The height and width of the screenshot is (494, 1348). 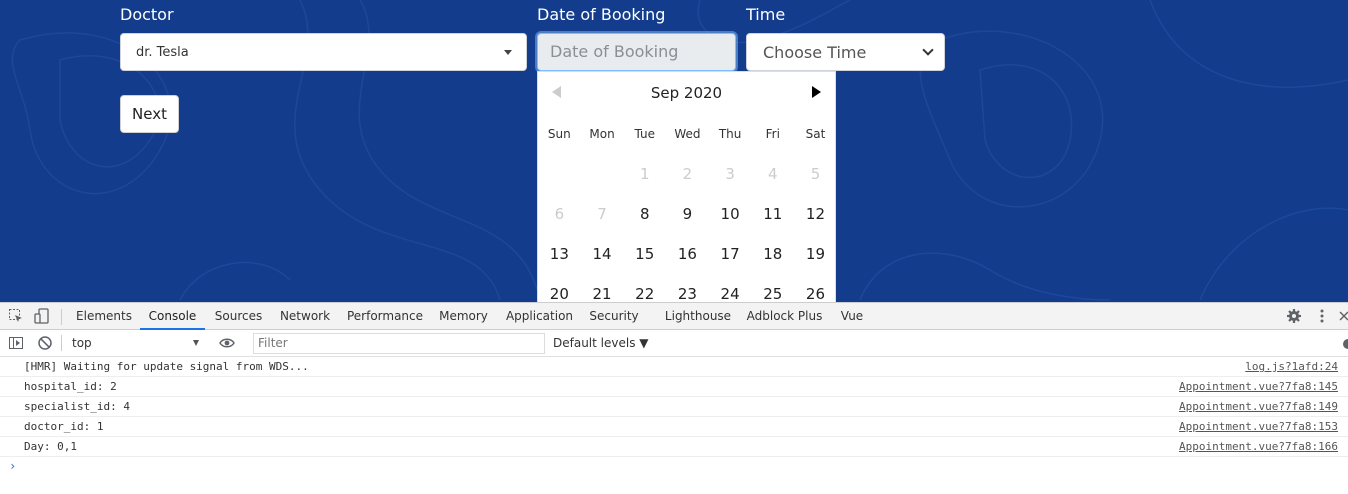 What do you see at coordinates (815, 52) in the screenshot?
I see `time-select-value: Choose Time` at bounding box center [815, 52].